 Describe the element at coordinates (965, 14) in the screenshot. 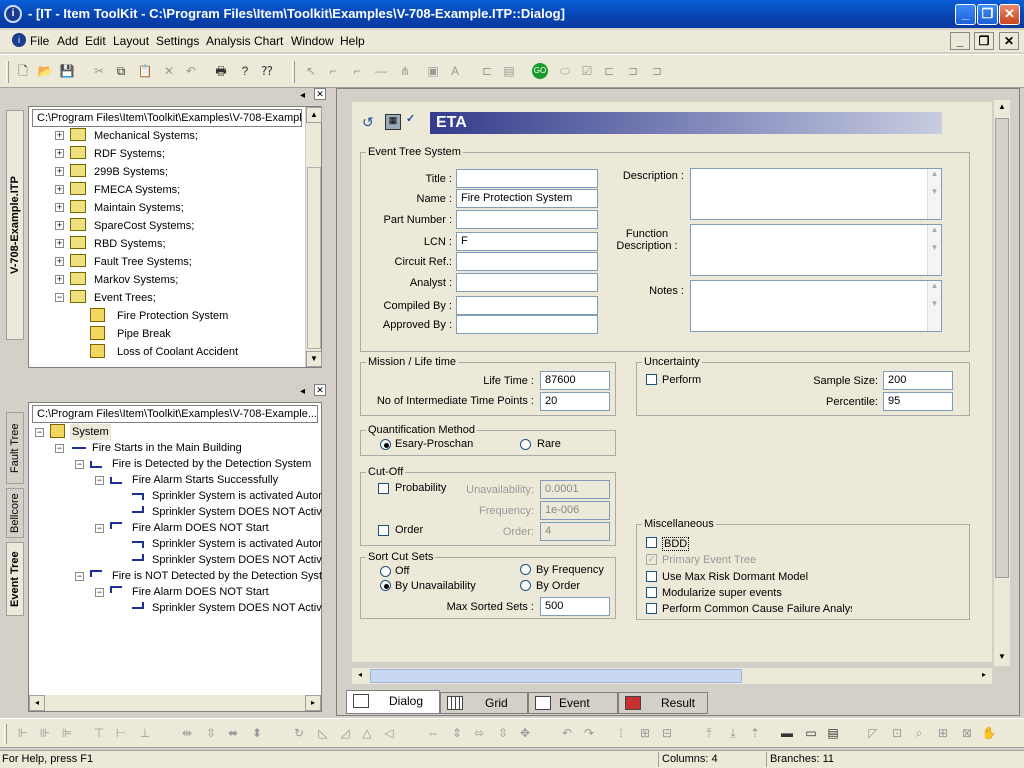

I see `minimize-button: _` at that location.